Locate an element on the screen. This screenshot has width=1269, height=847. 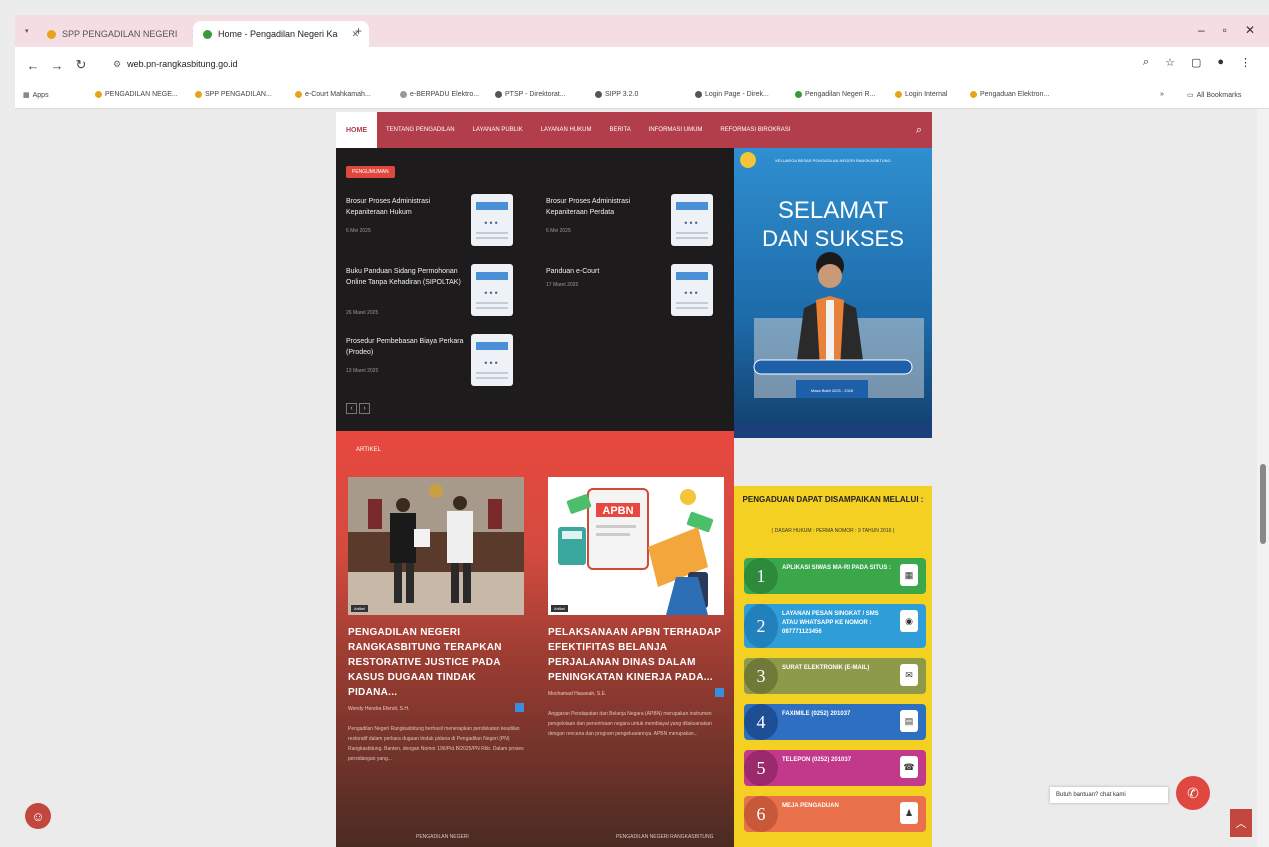
extensions-icon: ▢ is located at coordinates (1196, 62).